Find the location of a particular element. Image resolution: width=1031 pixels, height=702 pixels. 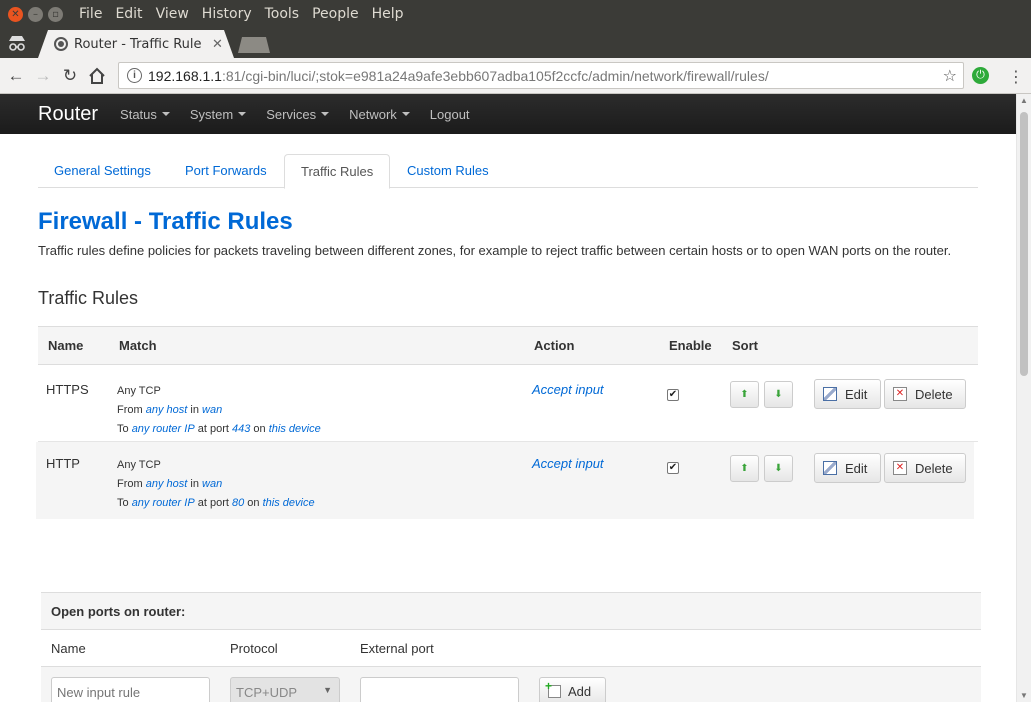

arrow-down-icon: ⬇ is located at coordinates (778, 468).